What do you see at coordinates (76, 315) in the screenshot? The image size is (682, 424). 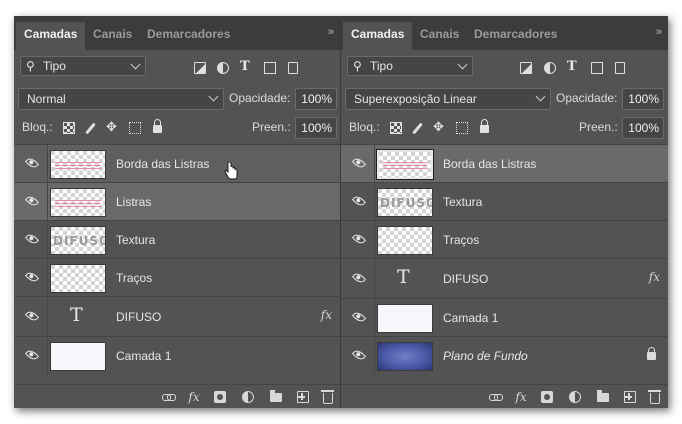 I see `text-layer-icon: T` at bounding box center [76, 315].